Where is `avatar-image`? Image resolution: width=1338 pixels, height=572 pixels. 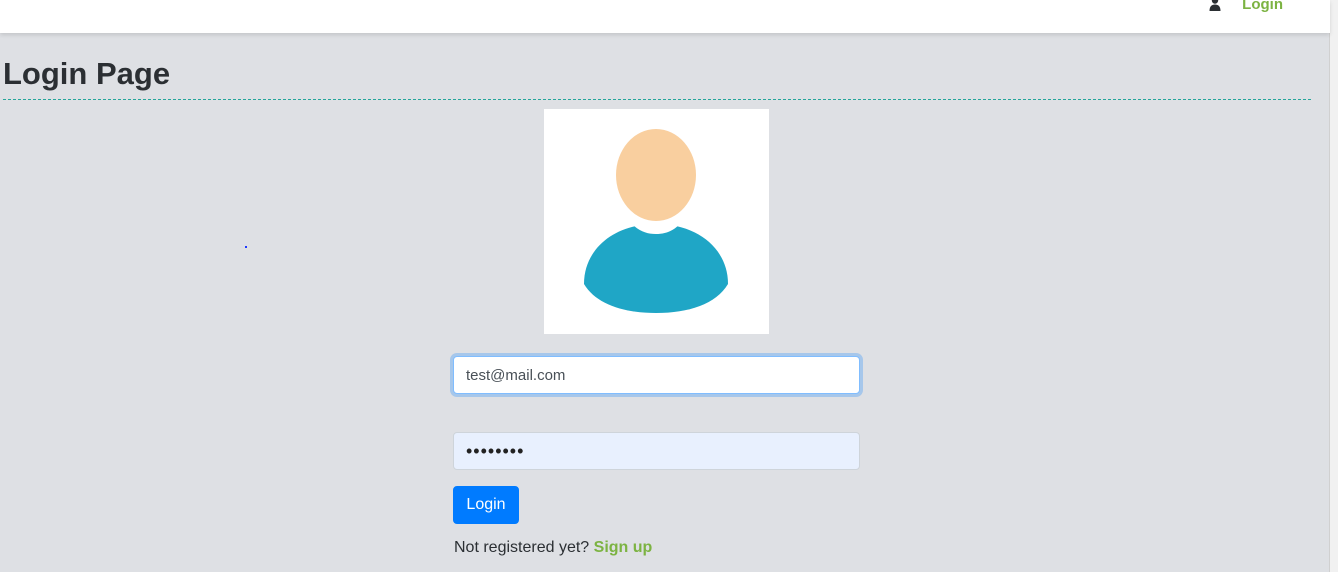 avatar-image is located at coordinates (656, 221).